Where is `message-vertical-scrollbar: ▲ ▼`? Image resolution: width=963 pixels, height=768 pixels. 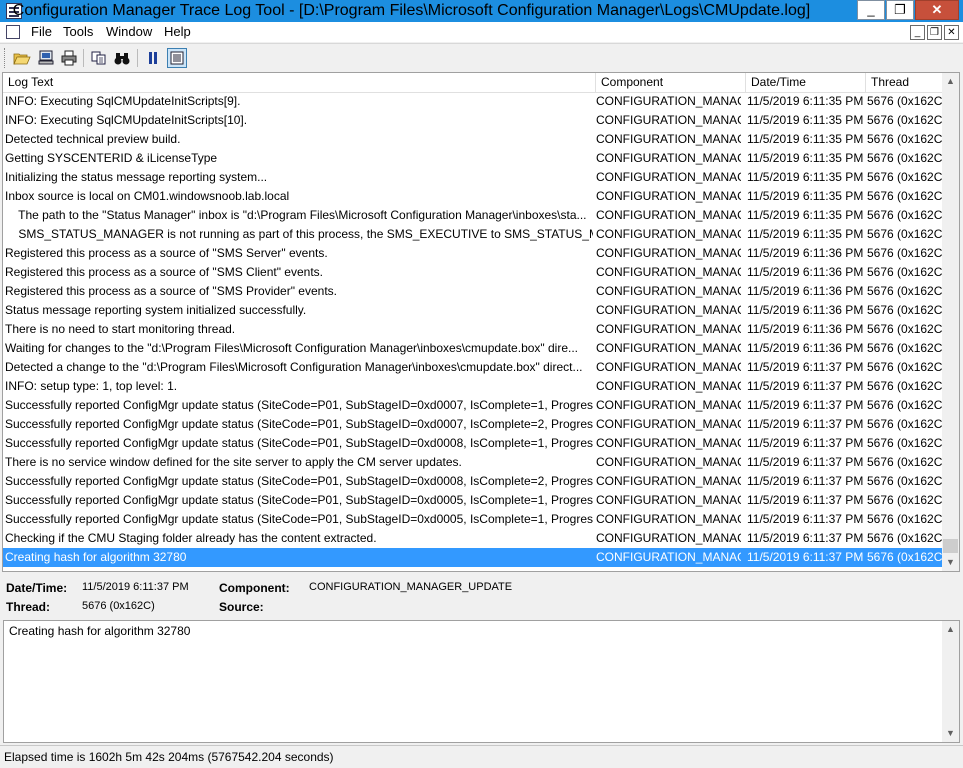
message-vertical-scrollbar: ▲ ▼ is located at coordinates (950, 681).